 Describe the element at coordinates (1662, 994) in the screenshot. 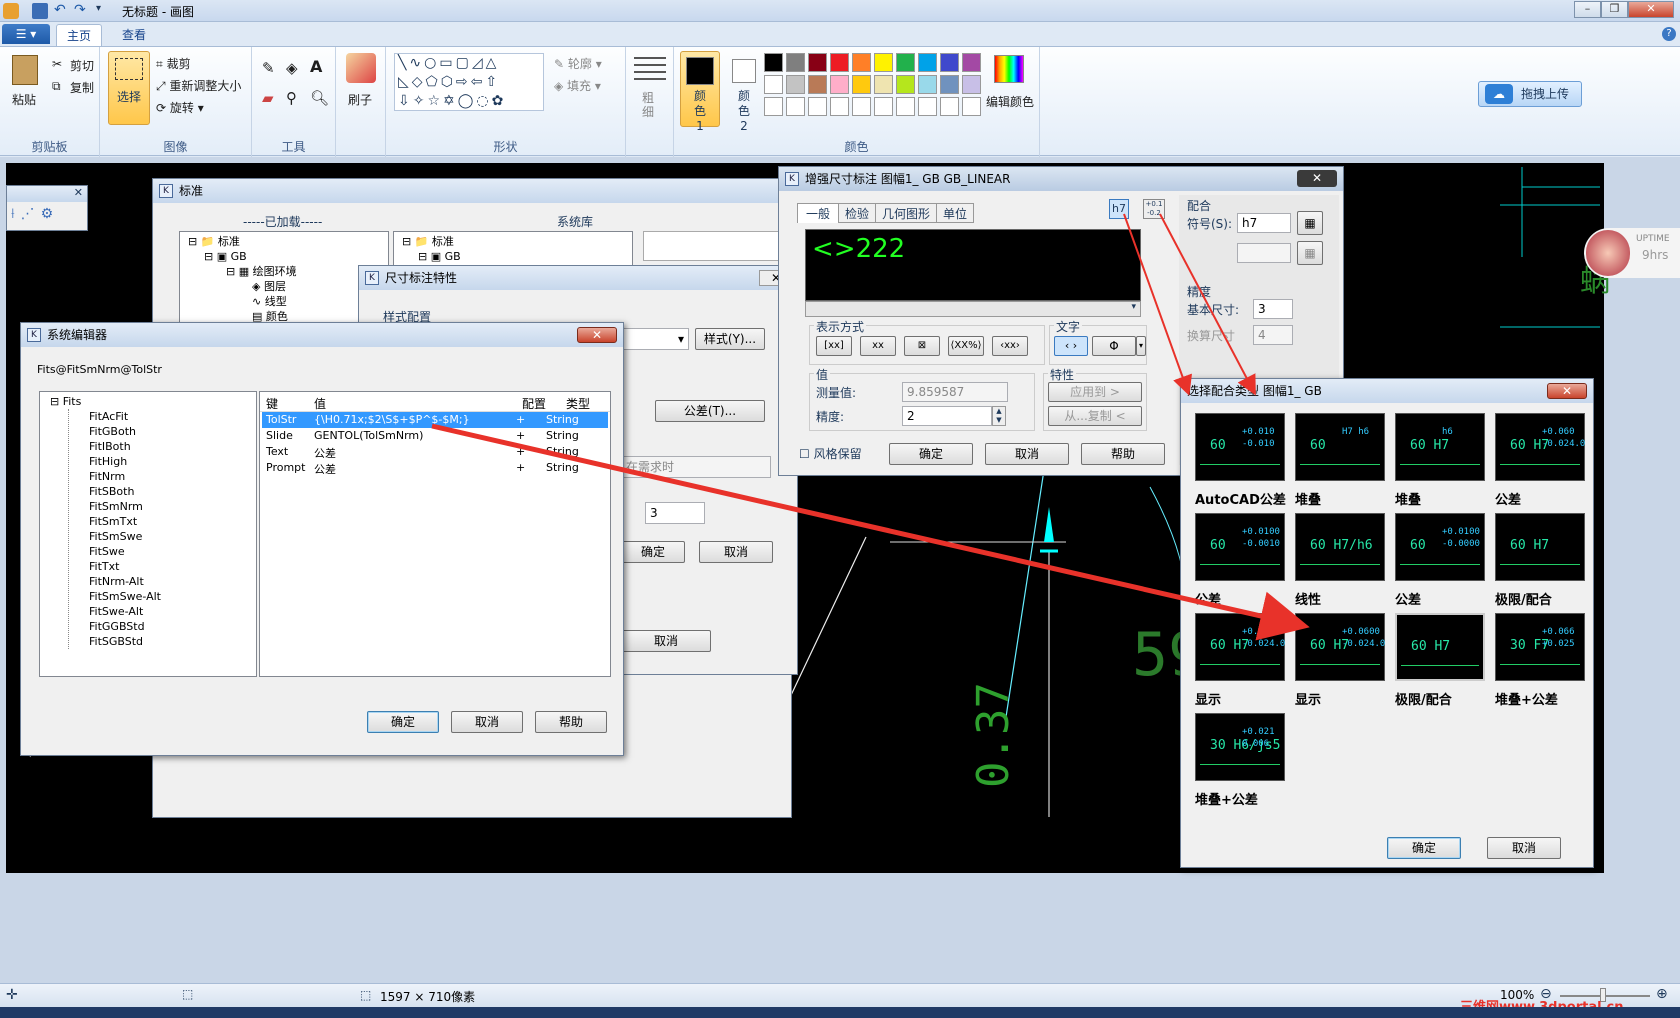

I see `zoom-in-icon: ⊕` at that location.